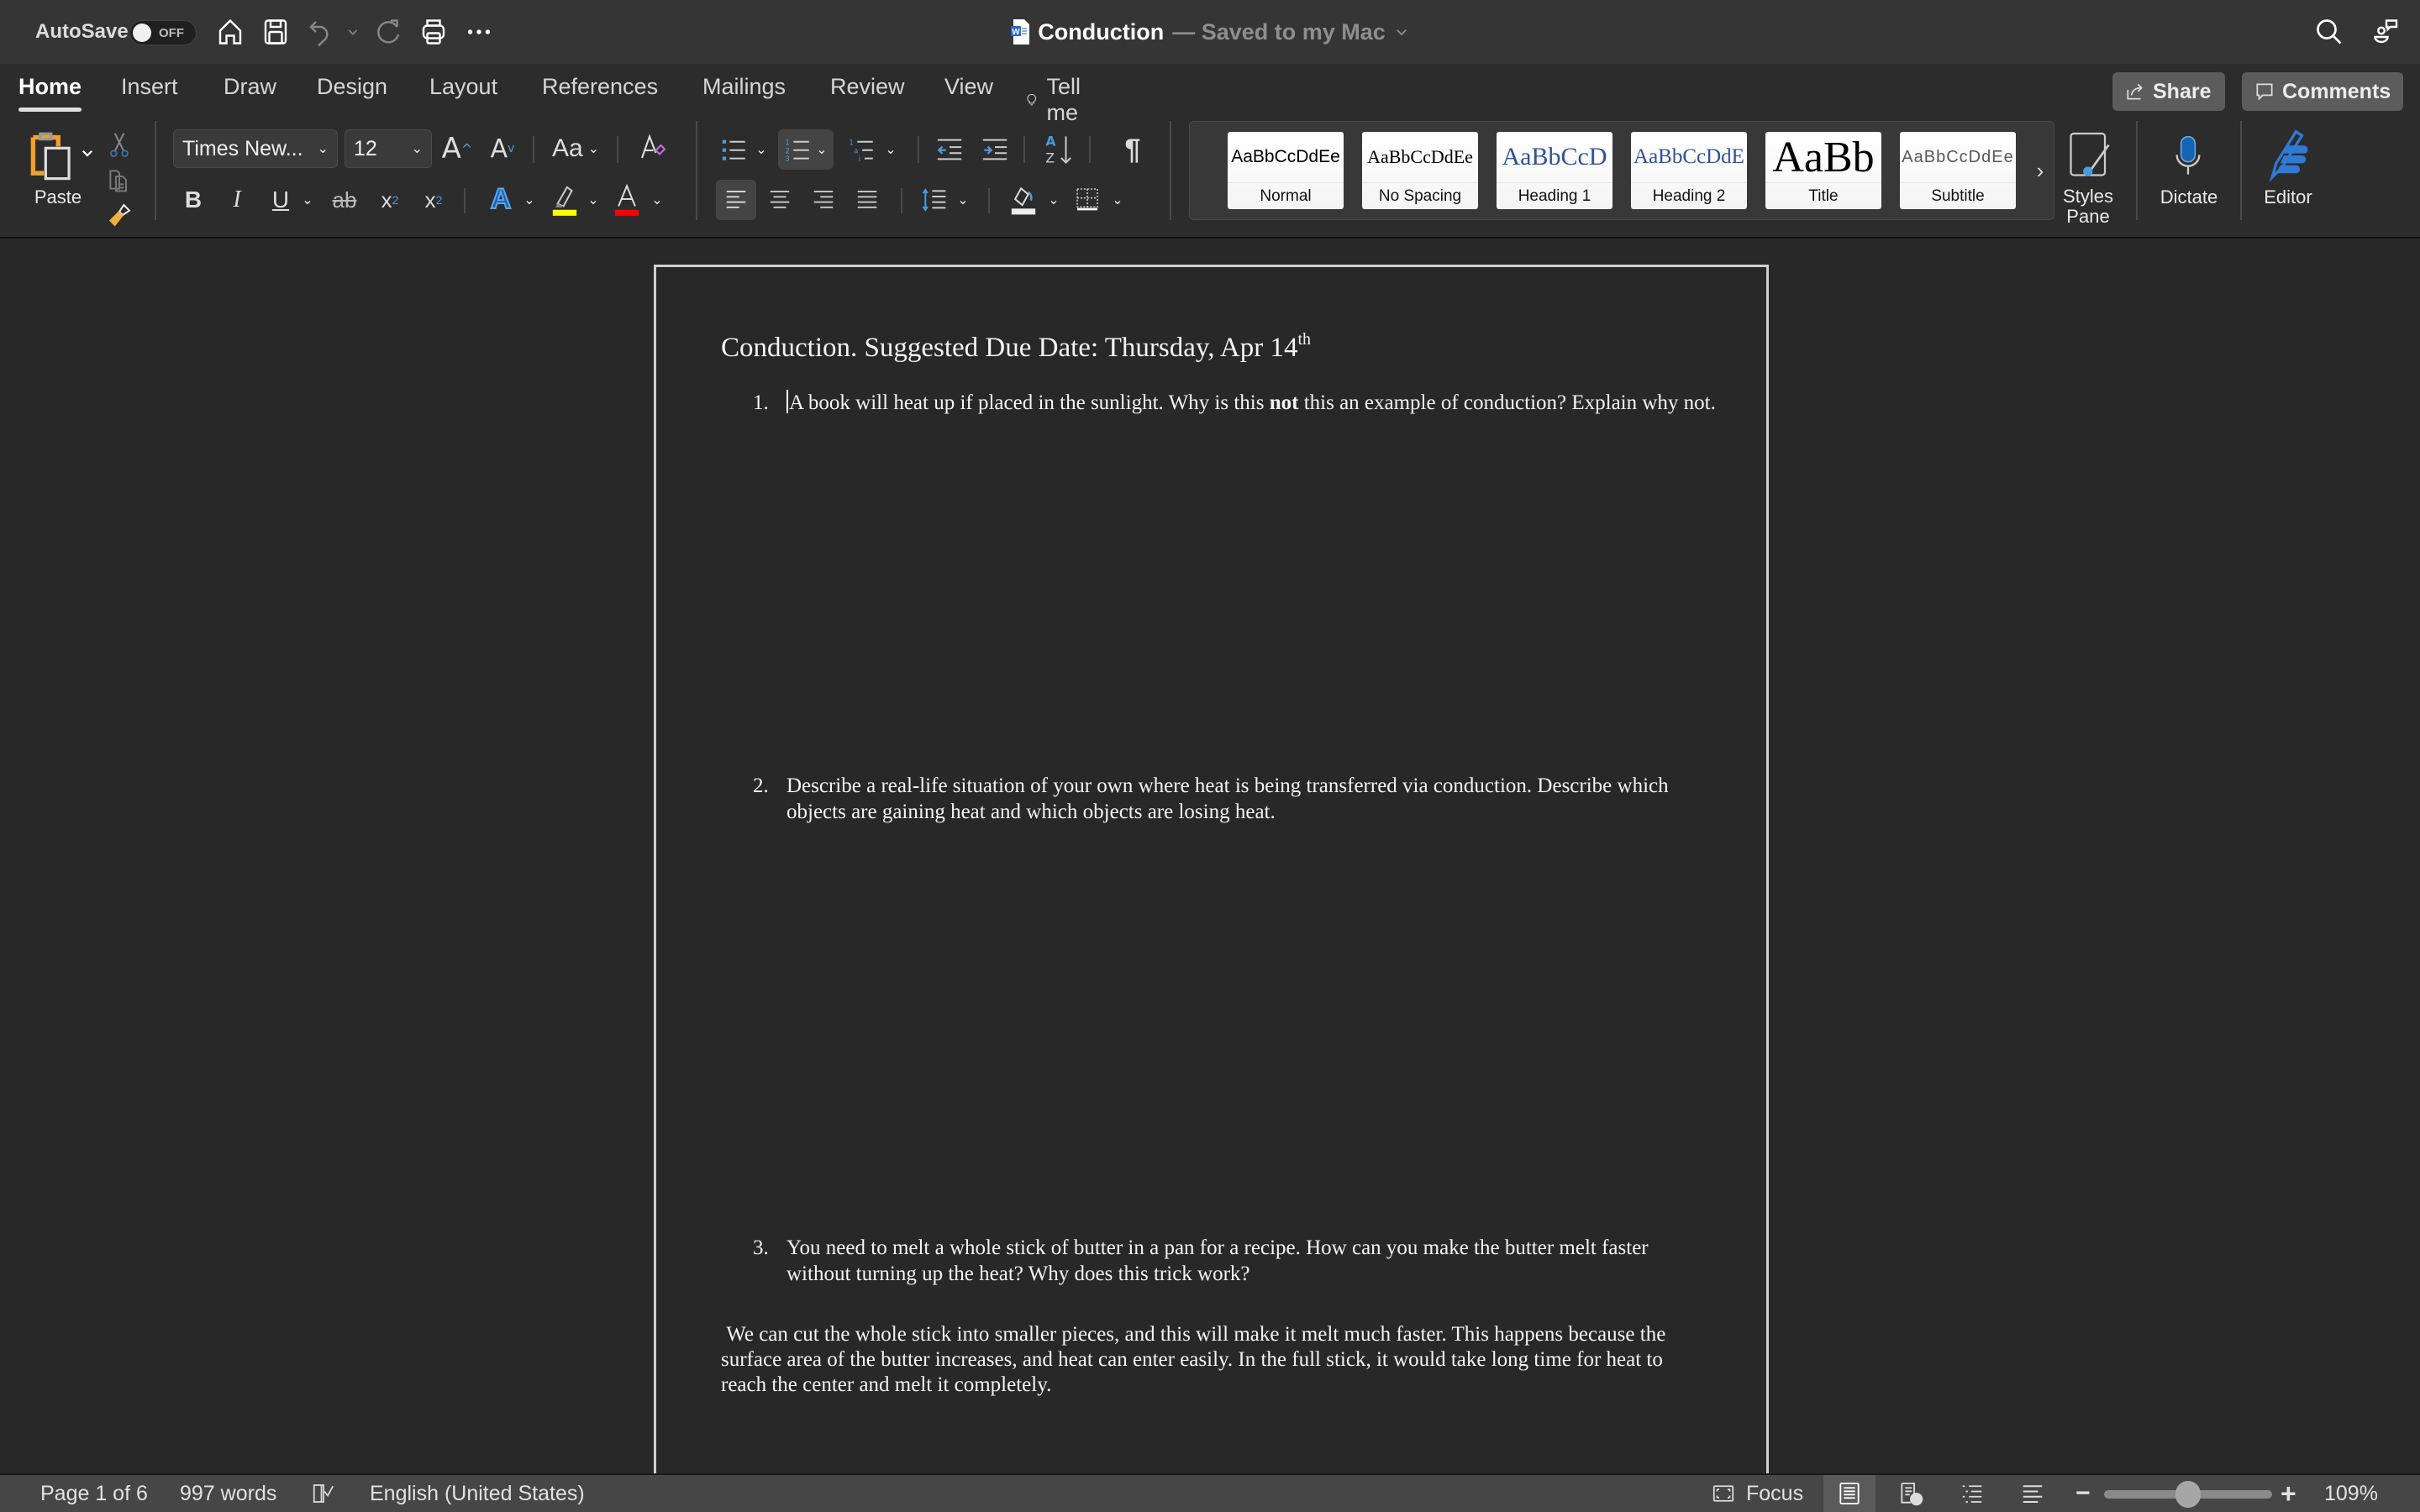 The width and height of the screenshot is (2420, 1512). What do you see at coordinates (696, 170) in the screenshot?
I see `group-separator` at bounding box center [696, 170].